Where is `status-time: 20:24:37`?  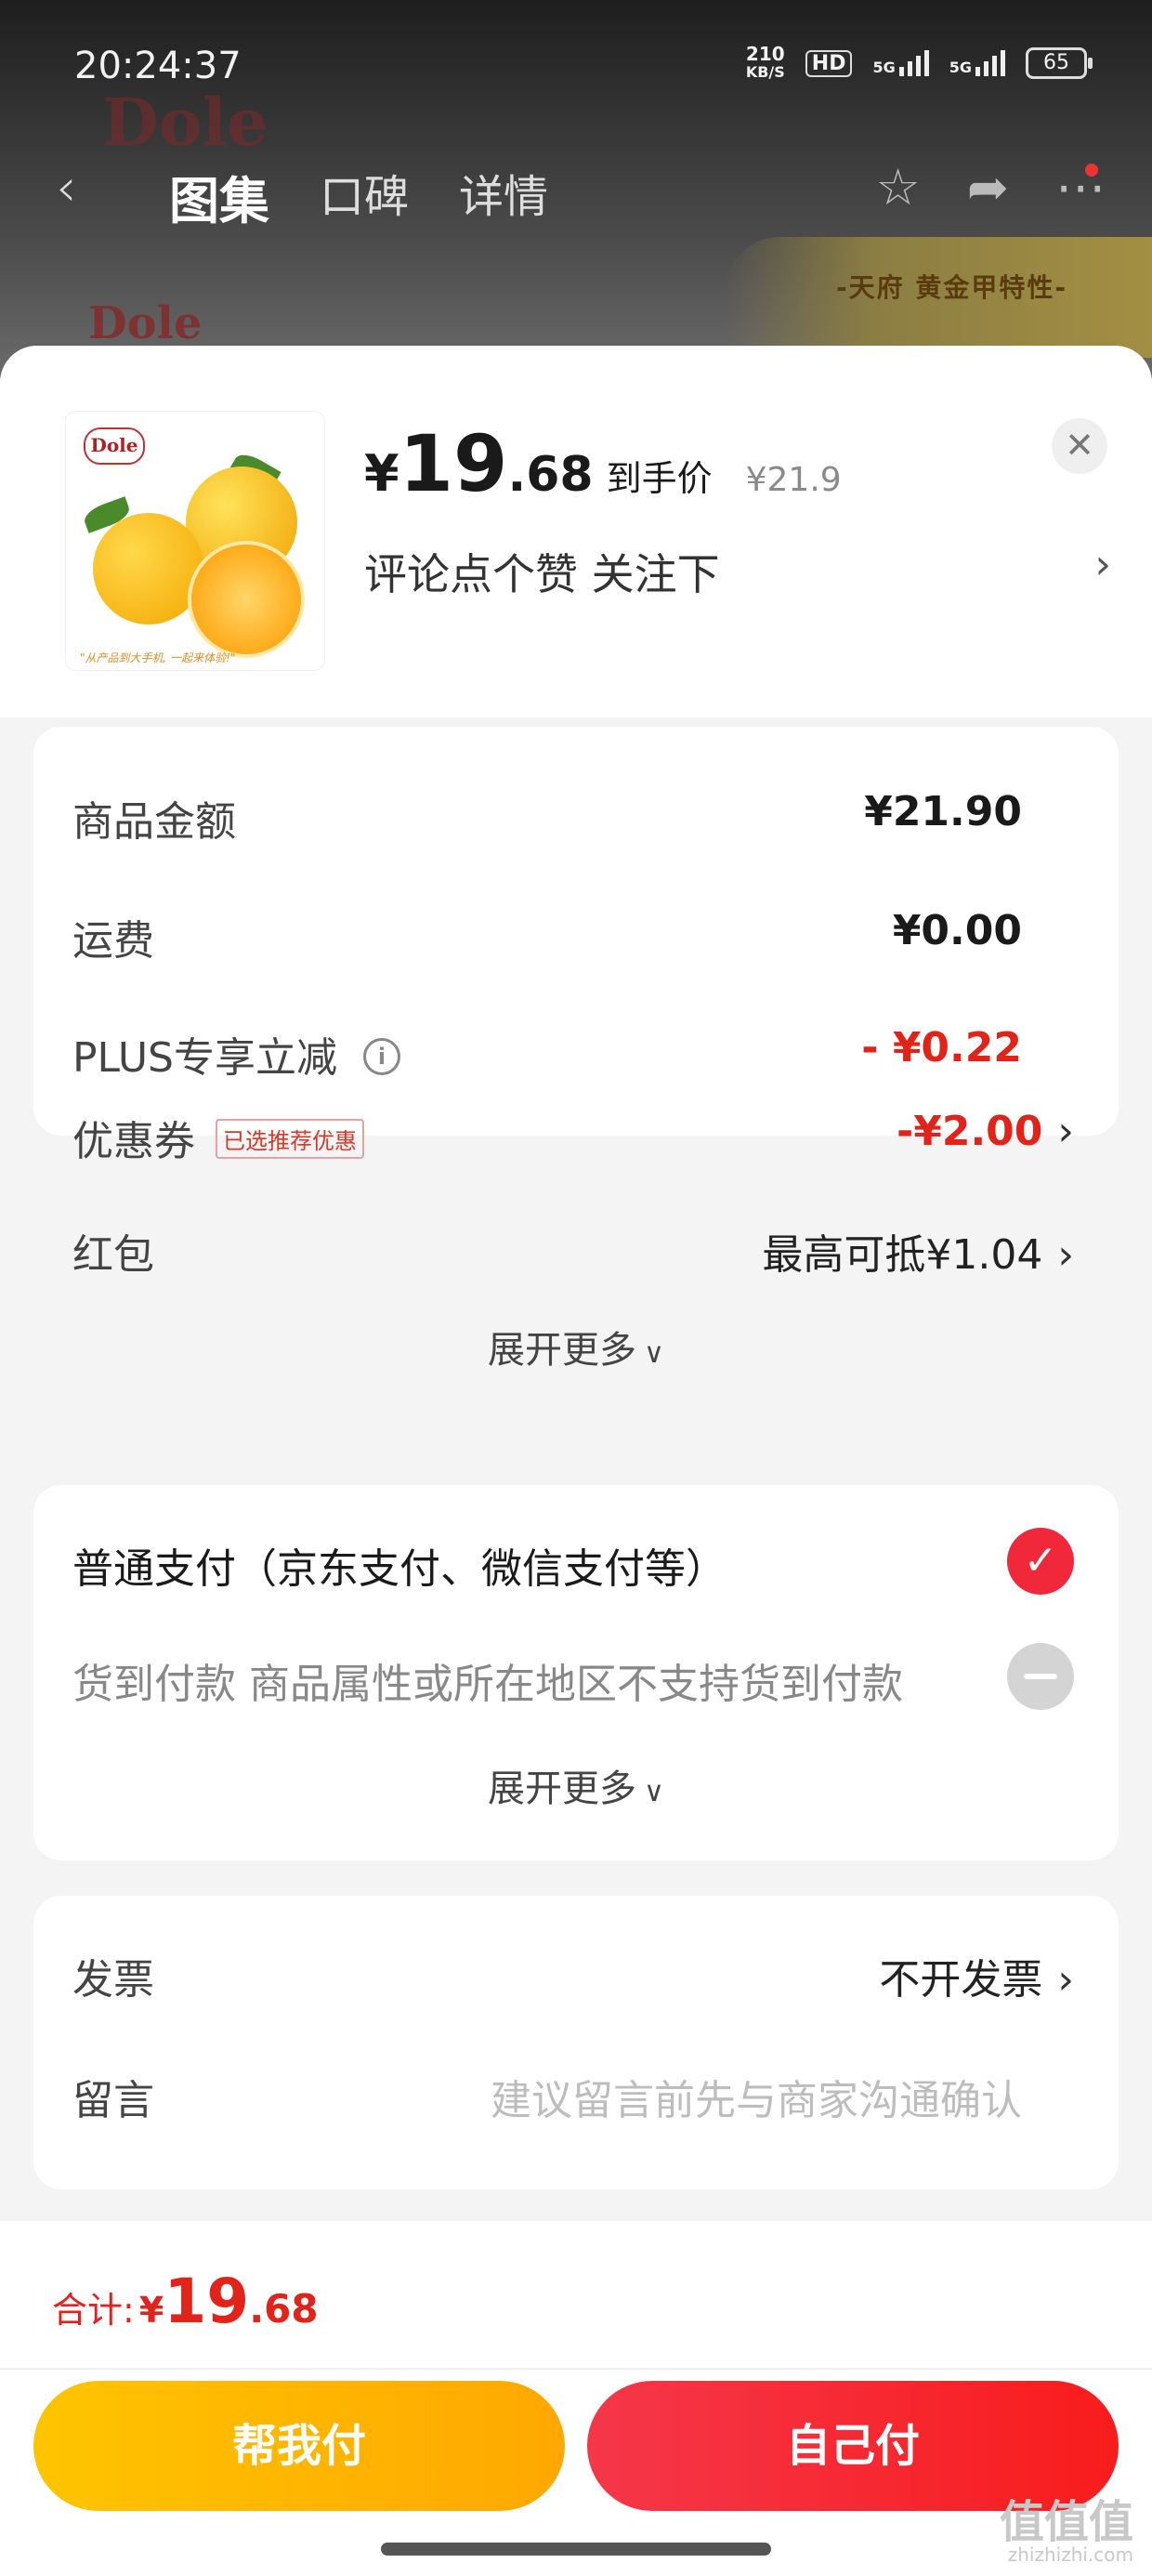 status-time: 20:24:37 is located at coordinates (158, 66).